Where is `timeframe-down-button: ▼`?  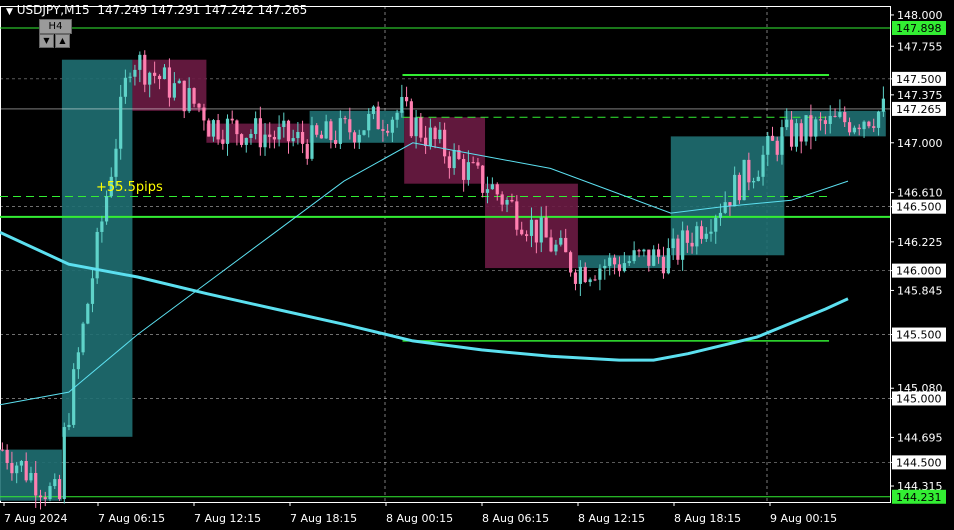 timeframe-down-button: ▼ is located at coordinates (46, 41).